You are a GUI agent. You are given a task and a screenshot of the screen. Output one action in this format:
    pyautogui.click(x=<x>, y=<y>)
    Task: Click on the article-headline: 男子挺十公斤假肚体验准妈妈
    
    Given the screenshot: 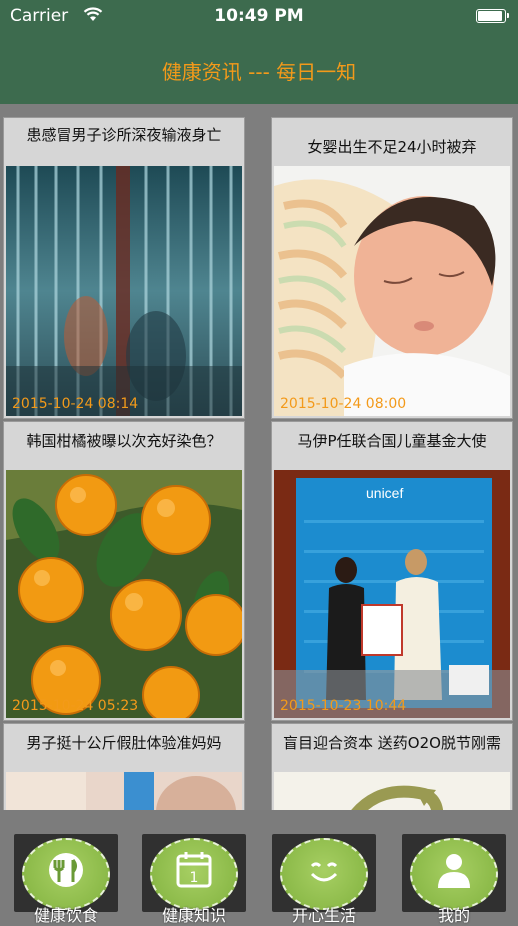 What is the action you would take?
    pyautogui.click(x=124, y=743)
    